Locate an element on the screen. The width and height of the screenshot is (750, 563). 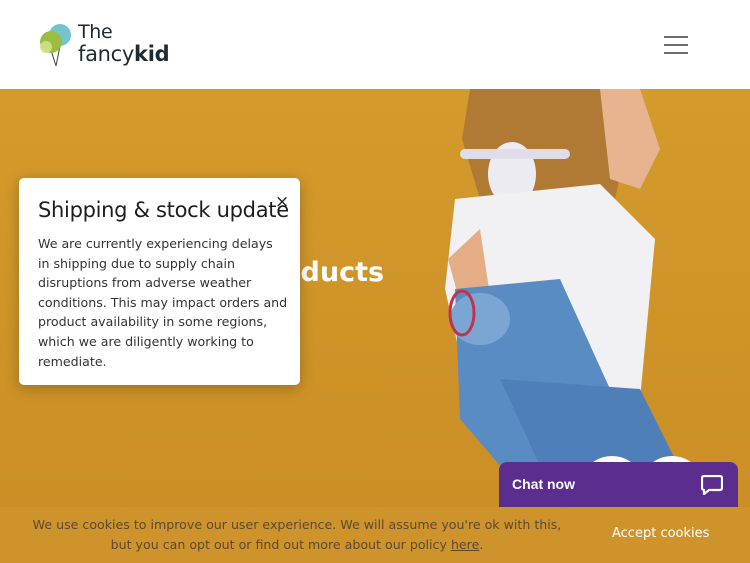
popup-title: Shipping & stock update is located at coordinates (163, 210).